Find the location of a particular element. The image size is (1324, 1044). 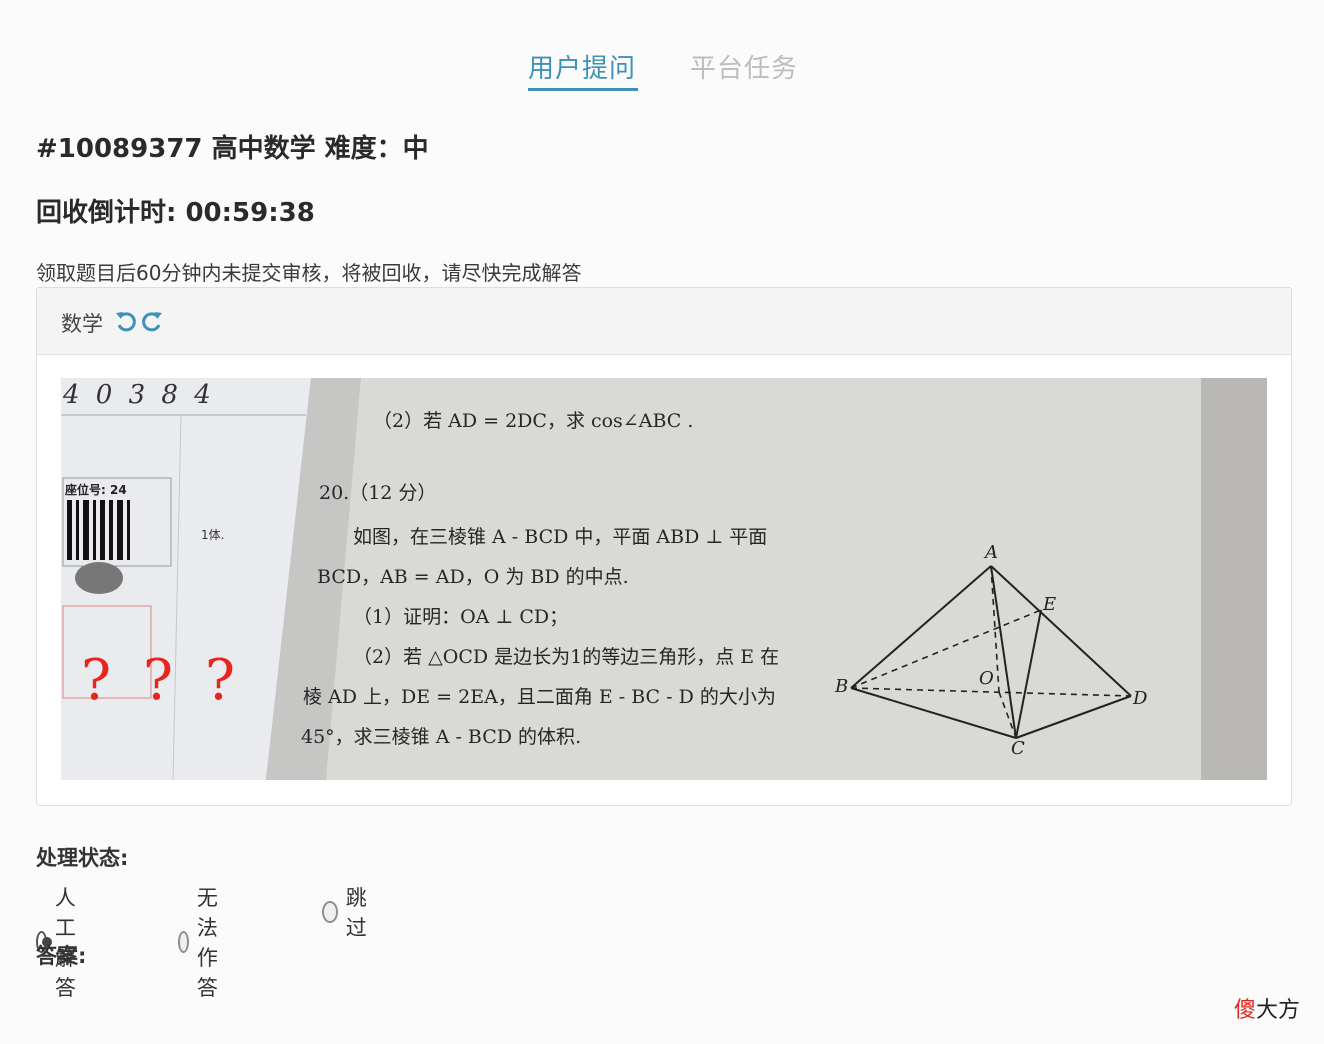

tab-user-questions: 用户提问 is located at coordinates (582, 66).